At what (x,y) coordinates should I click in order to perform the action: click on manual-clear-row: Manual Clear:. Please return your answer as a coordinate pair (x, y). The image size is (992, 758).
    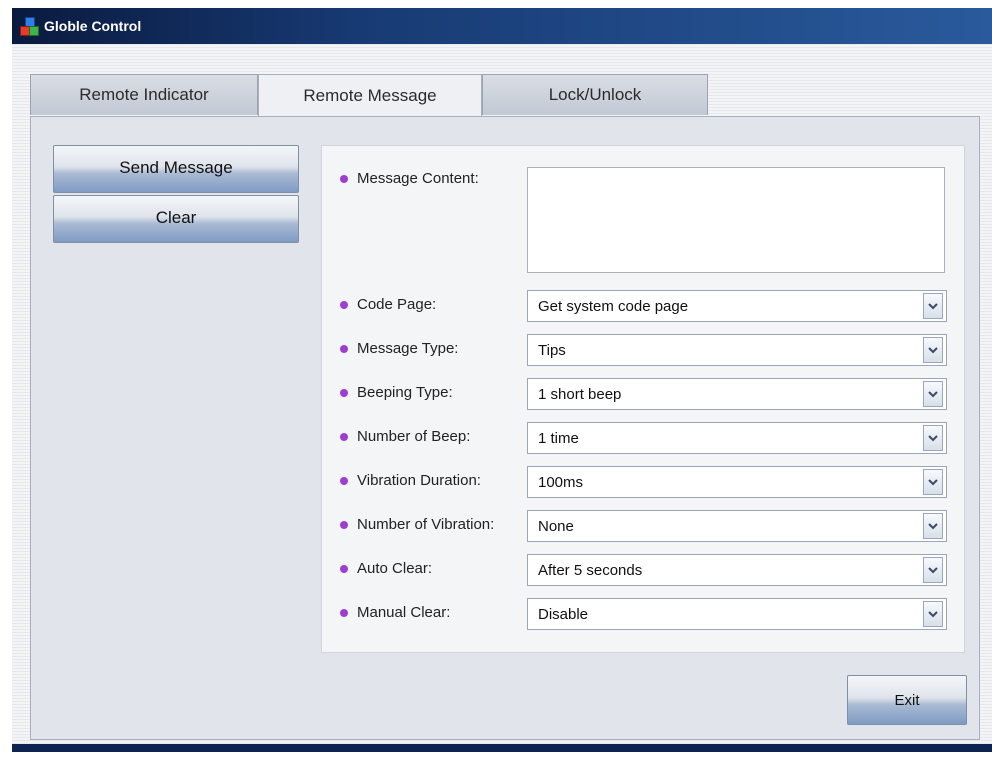
    Looking at the image, I should click on (395, 612).